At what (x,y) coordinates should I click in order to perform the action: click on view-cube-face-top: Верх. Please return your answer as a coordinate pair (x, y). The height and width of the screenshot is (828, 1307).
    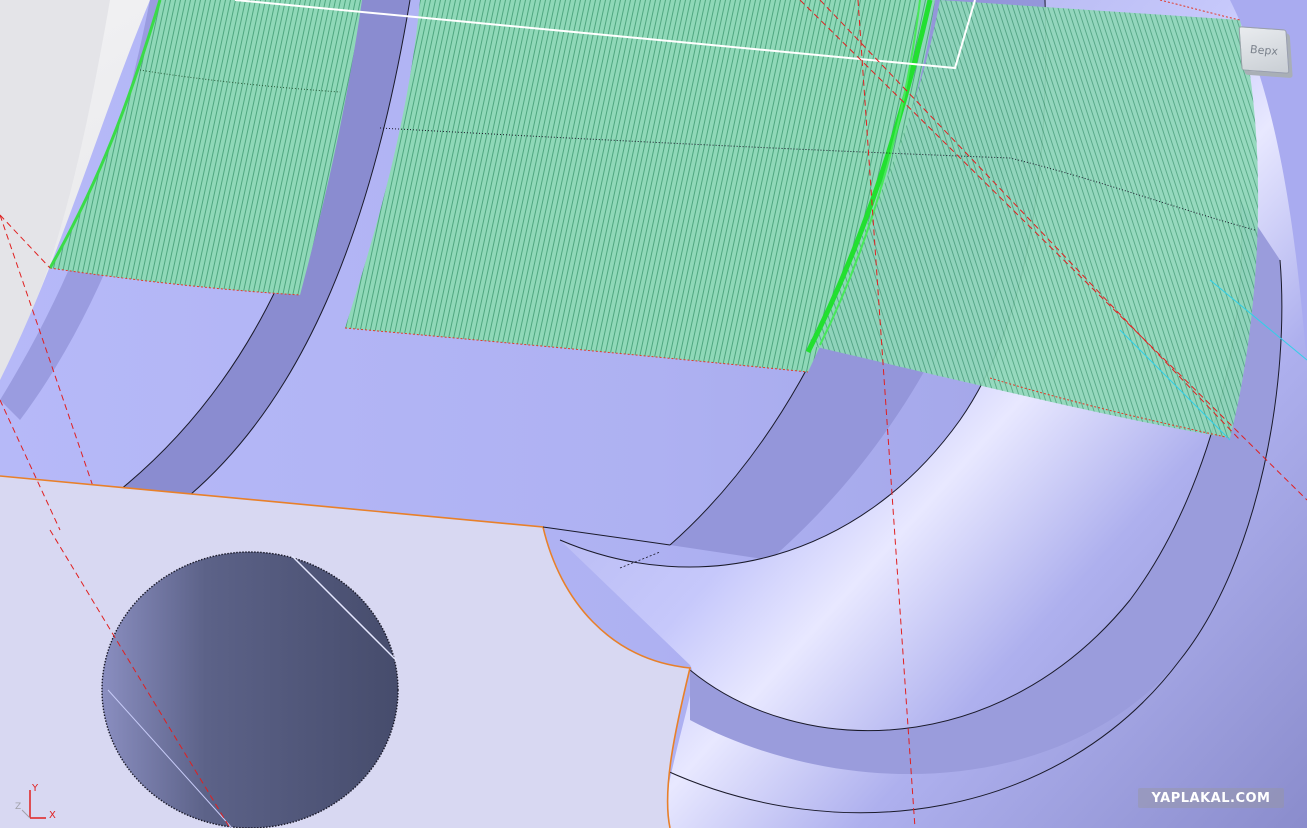
    Looking at the image, I should click on (1264, 50).